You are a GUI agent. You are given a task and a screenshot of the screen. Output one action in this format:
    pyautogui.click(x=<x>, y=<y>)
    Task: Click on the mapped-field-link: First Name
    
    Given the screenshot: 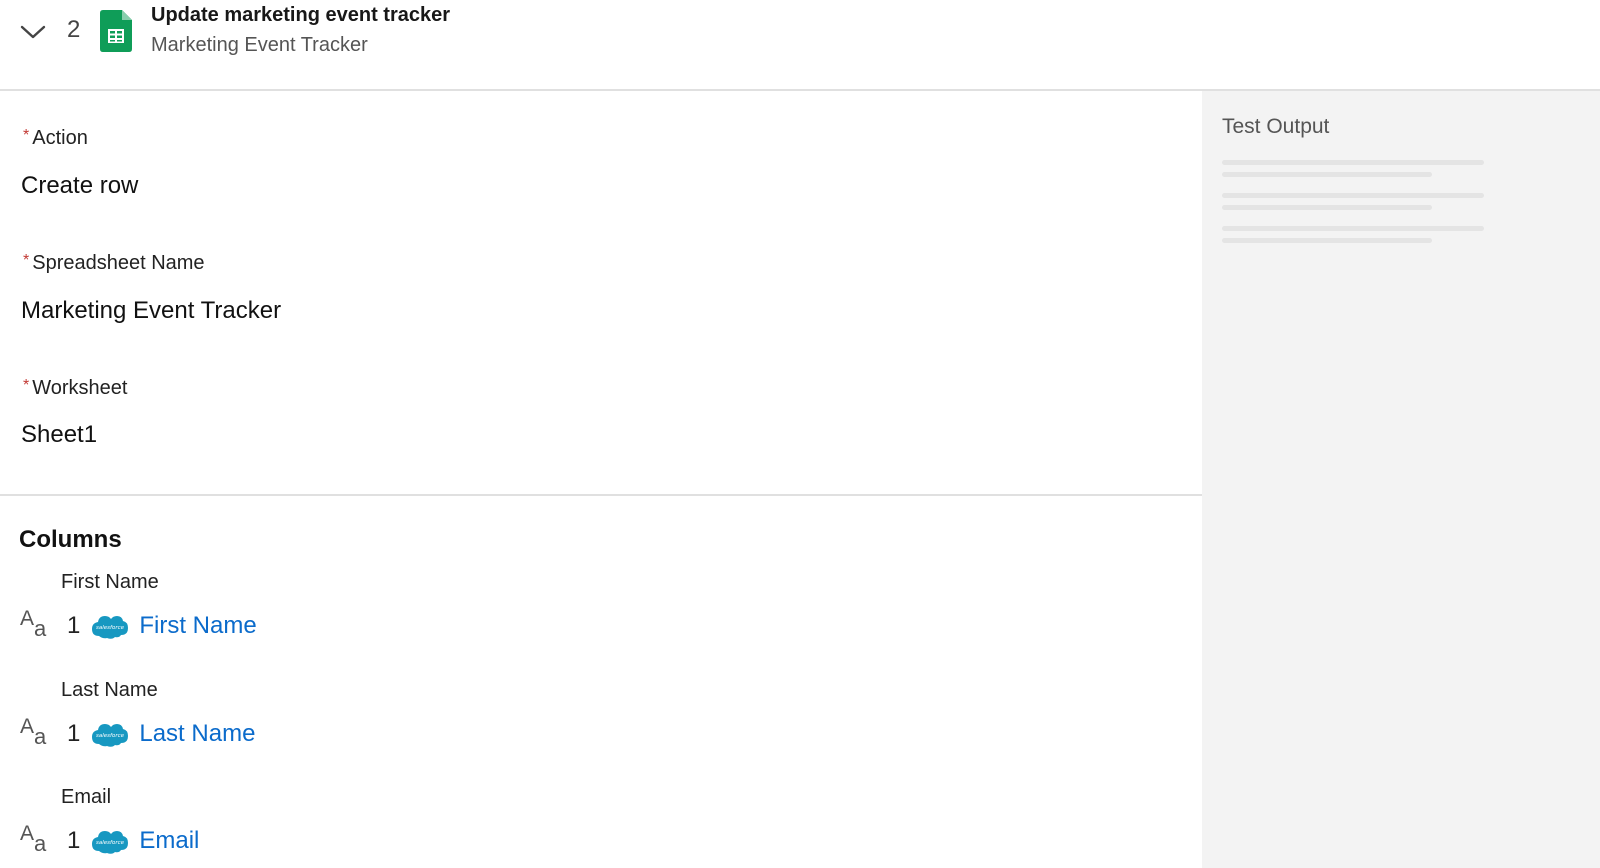 What is the action you would take?
    pyautogui.click(x=197, y=626)
    